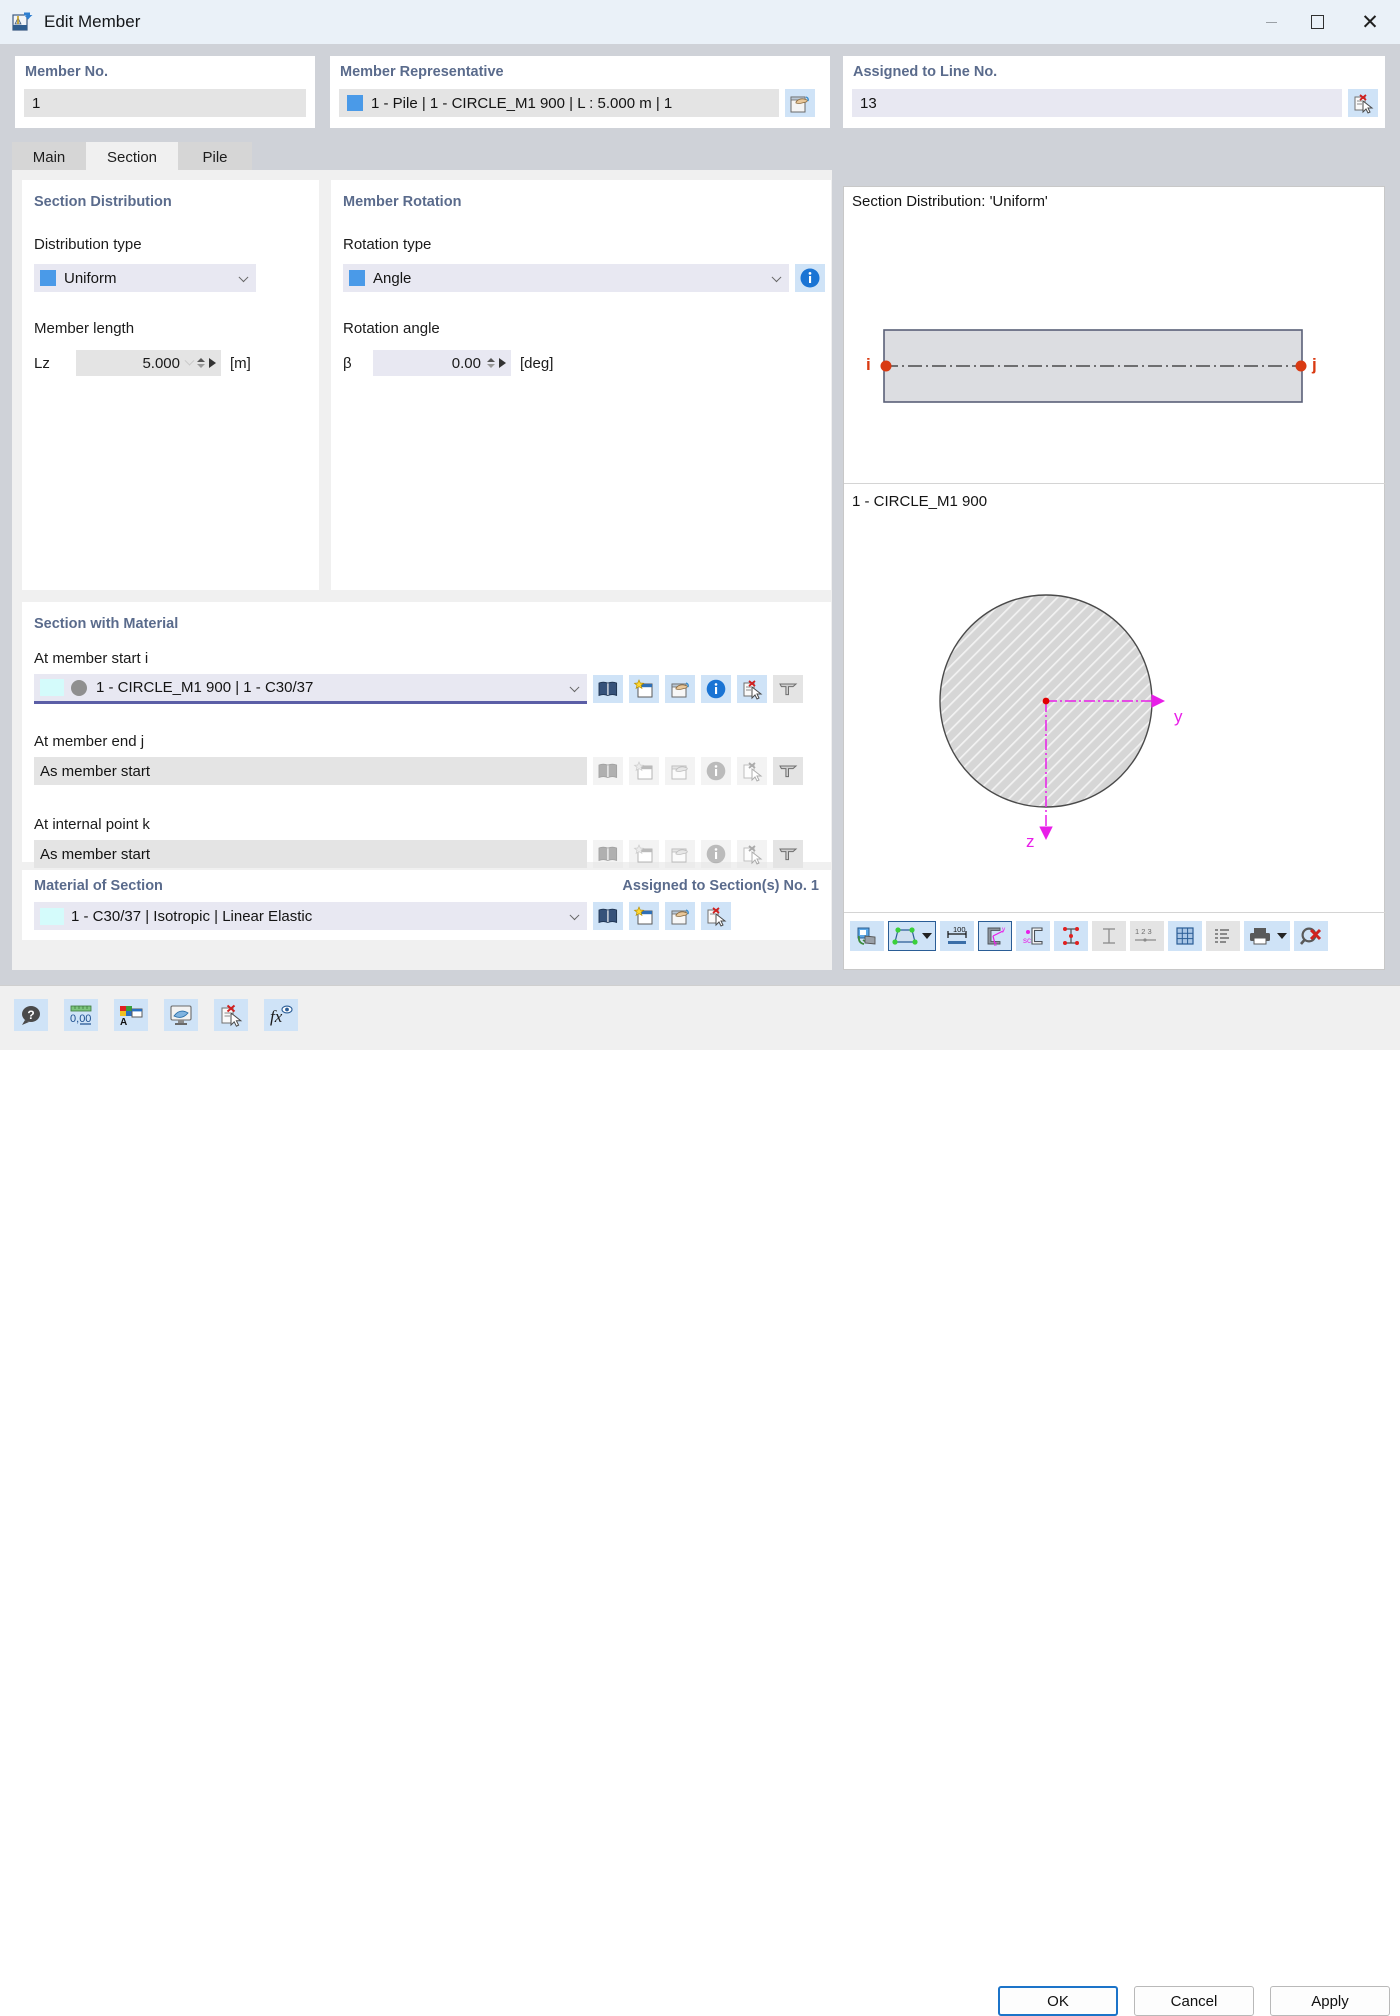  What do you see at coordinates (52, 687) in the screenshot?
I see `section-color-swatch` at bounding box center [52, 687].